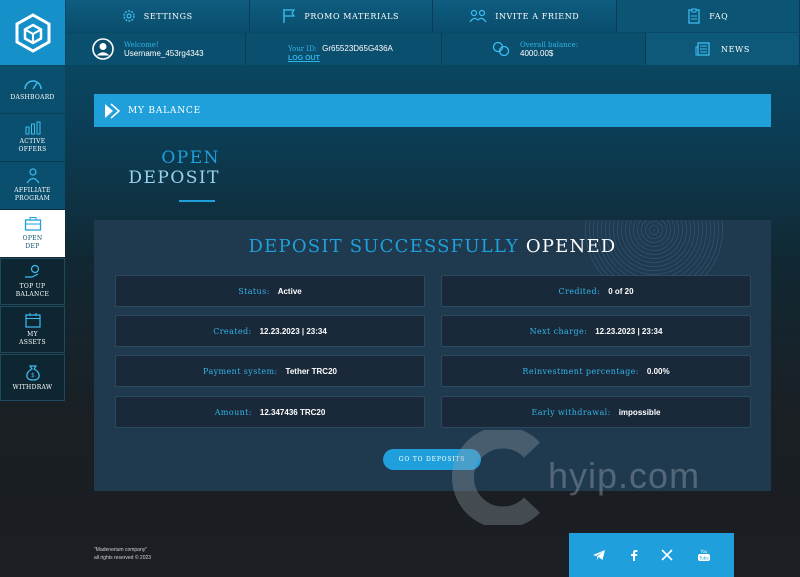 Image resolution: width=800 pixels, height=577 pixels. What do you see at coordinates (32, 329) in the screenshot?
I see `sidebar-item-my-assets: MY ASSETS` at bounding box center [32, 329].